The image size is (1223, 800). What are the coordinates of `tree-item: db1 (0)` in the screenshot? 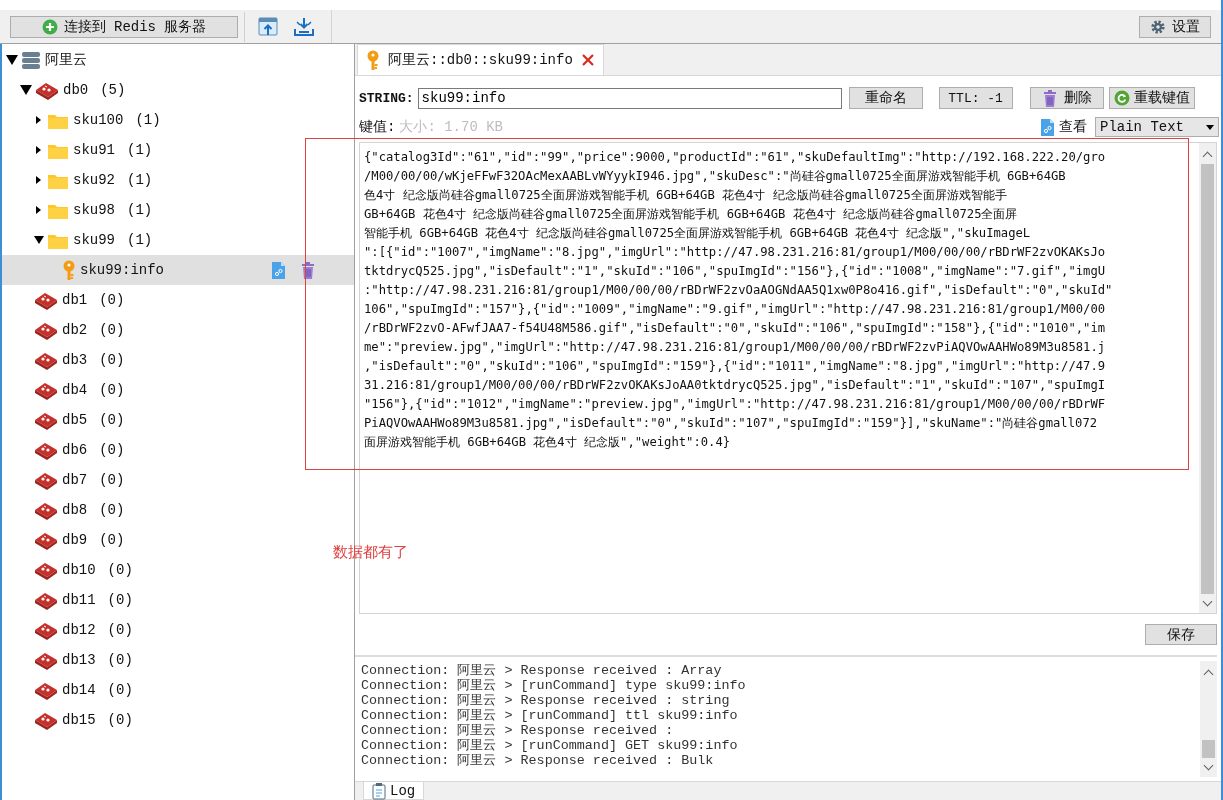 It's located at (165, 300).